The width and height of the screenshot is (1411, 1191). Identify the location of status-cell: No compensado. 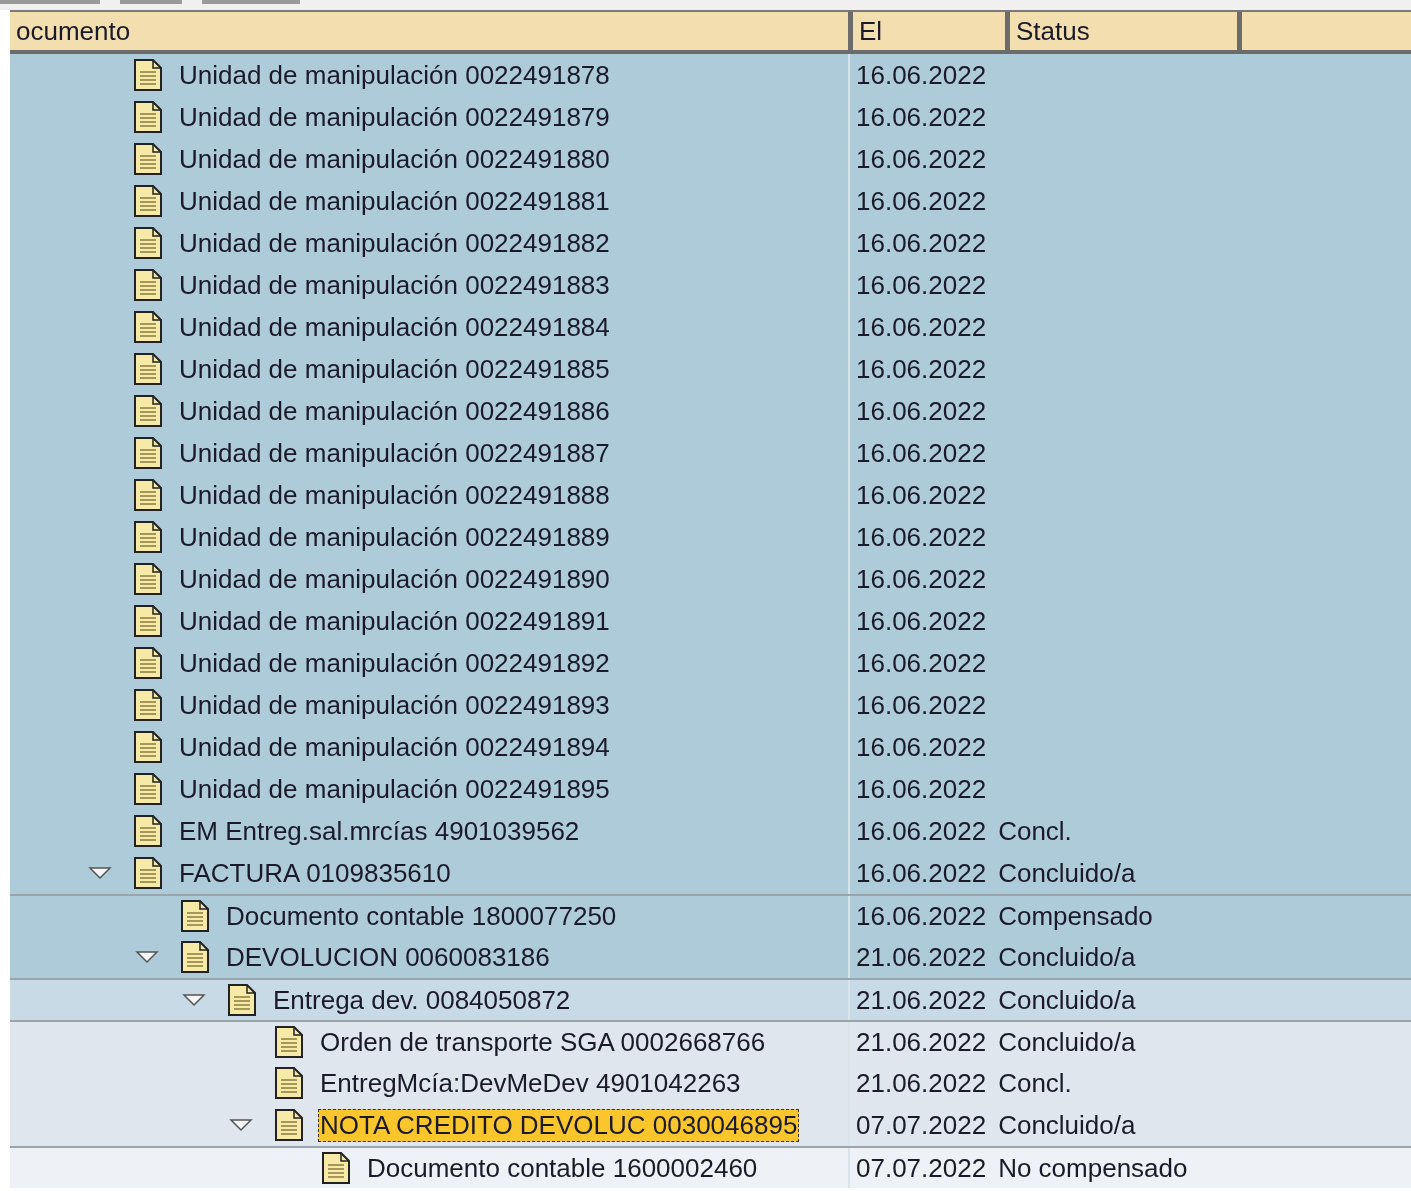
(1093, 1168).